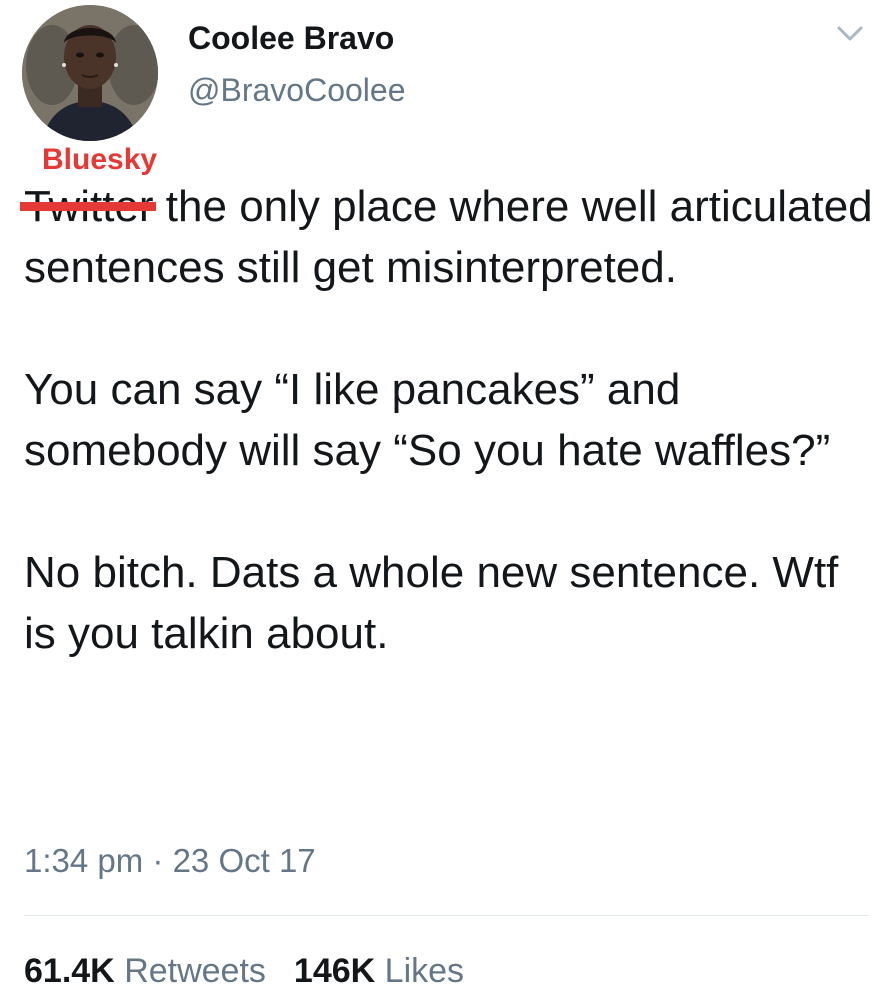 Image resolution: width=892 pixels, height=1000 pixels. Describe the element at coordinates (100, 159) in the screenshot. I see `annotation-label: Bluesky` at that location.